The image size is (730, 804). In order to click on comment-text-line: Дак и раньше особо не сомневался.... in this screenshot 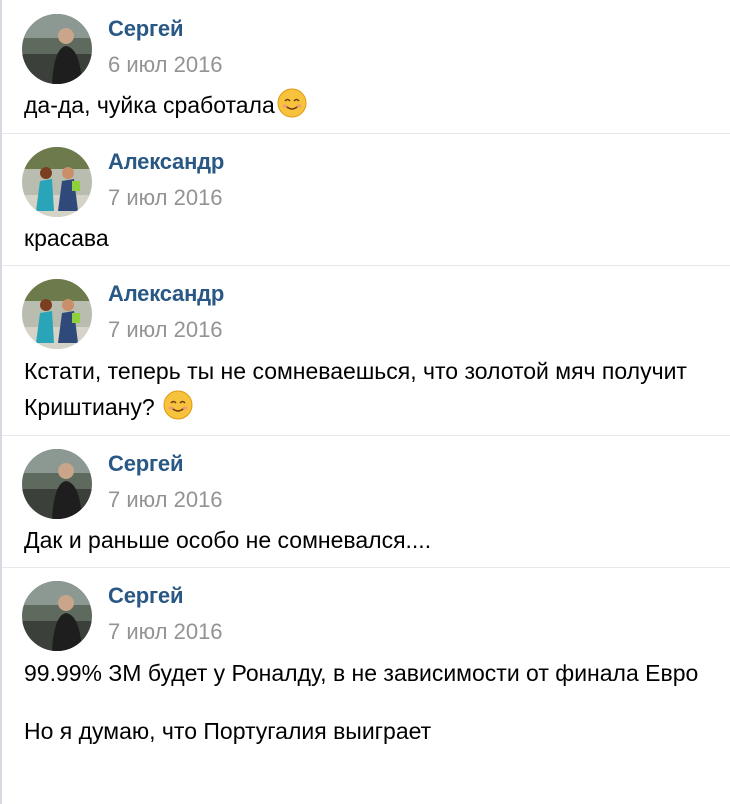, I will do `click(228, 540)`.